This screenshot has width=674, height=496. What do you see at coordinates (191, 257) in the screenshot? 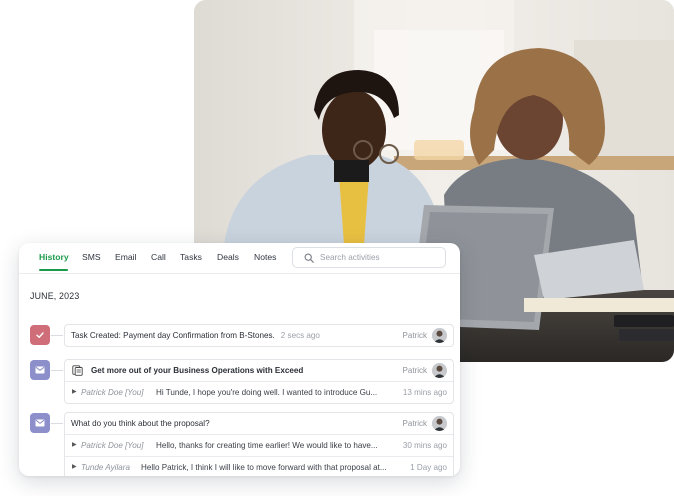
I see `tab-tasks: Tasks` at bounding box center [191, 257].